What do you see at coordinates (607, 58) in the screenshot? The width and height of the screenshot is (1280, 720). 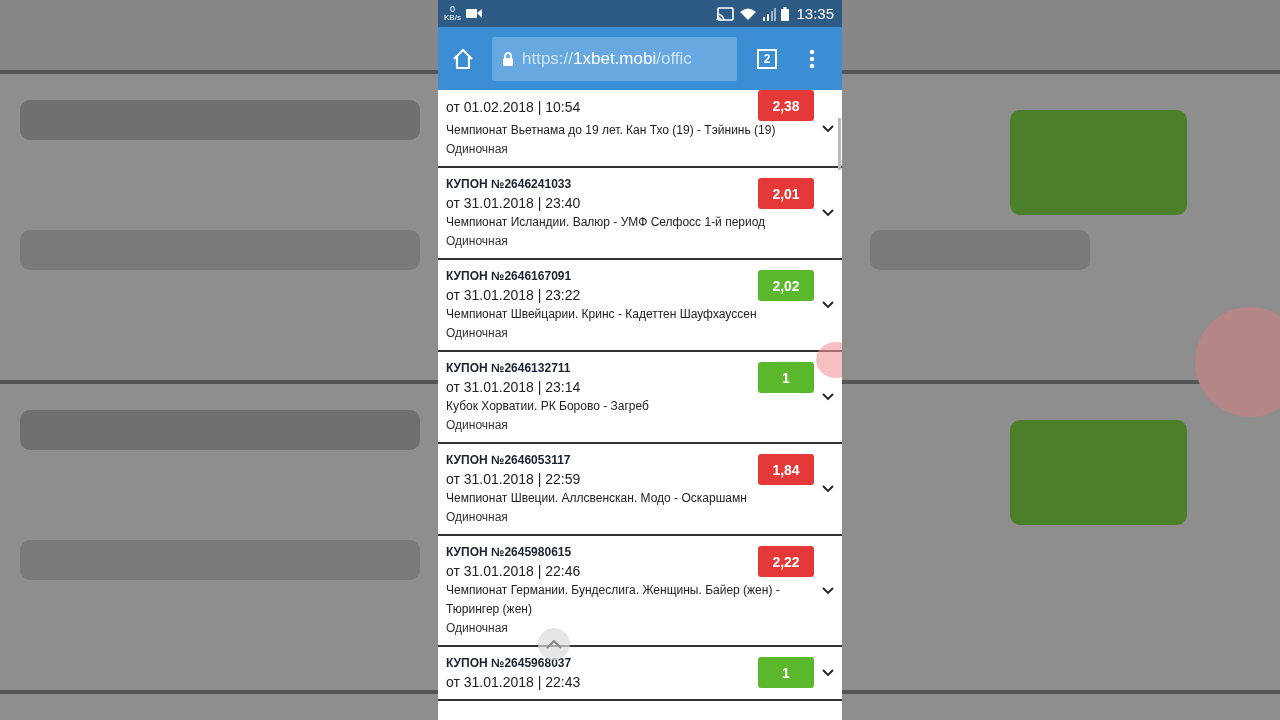 I see `url-text: https://1xbet.mobi/offic` at bounding box center [607, 58].